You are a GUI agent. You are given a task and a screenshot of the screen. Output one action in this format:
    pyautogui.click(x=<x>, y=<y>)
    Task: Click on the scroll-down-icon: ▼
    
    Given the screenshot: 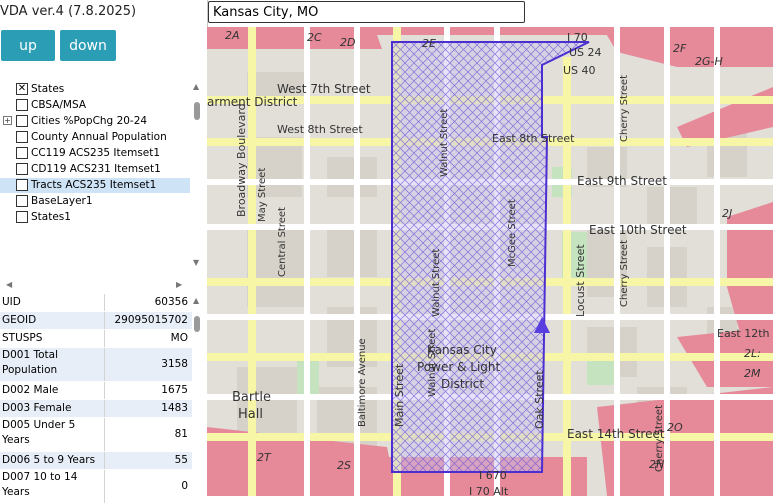 What is the action you would take?
    pyautogui.click(x=196, y=262)
    